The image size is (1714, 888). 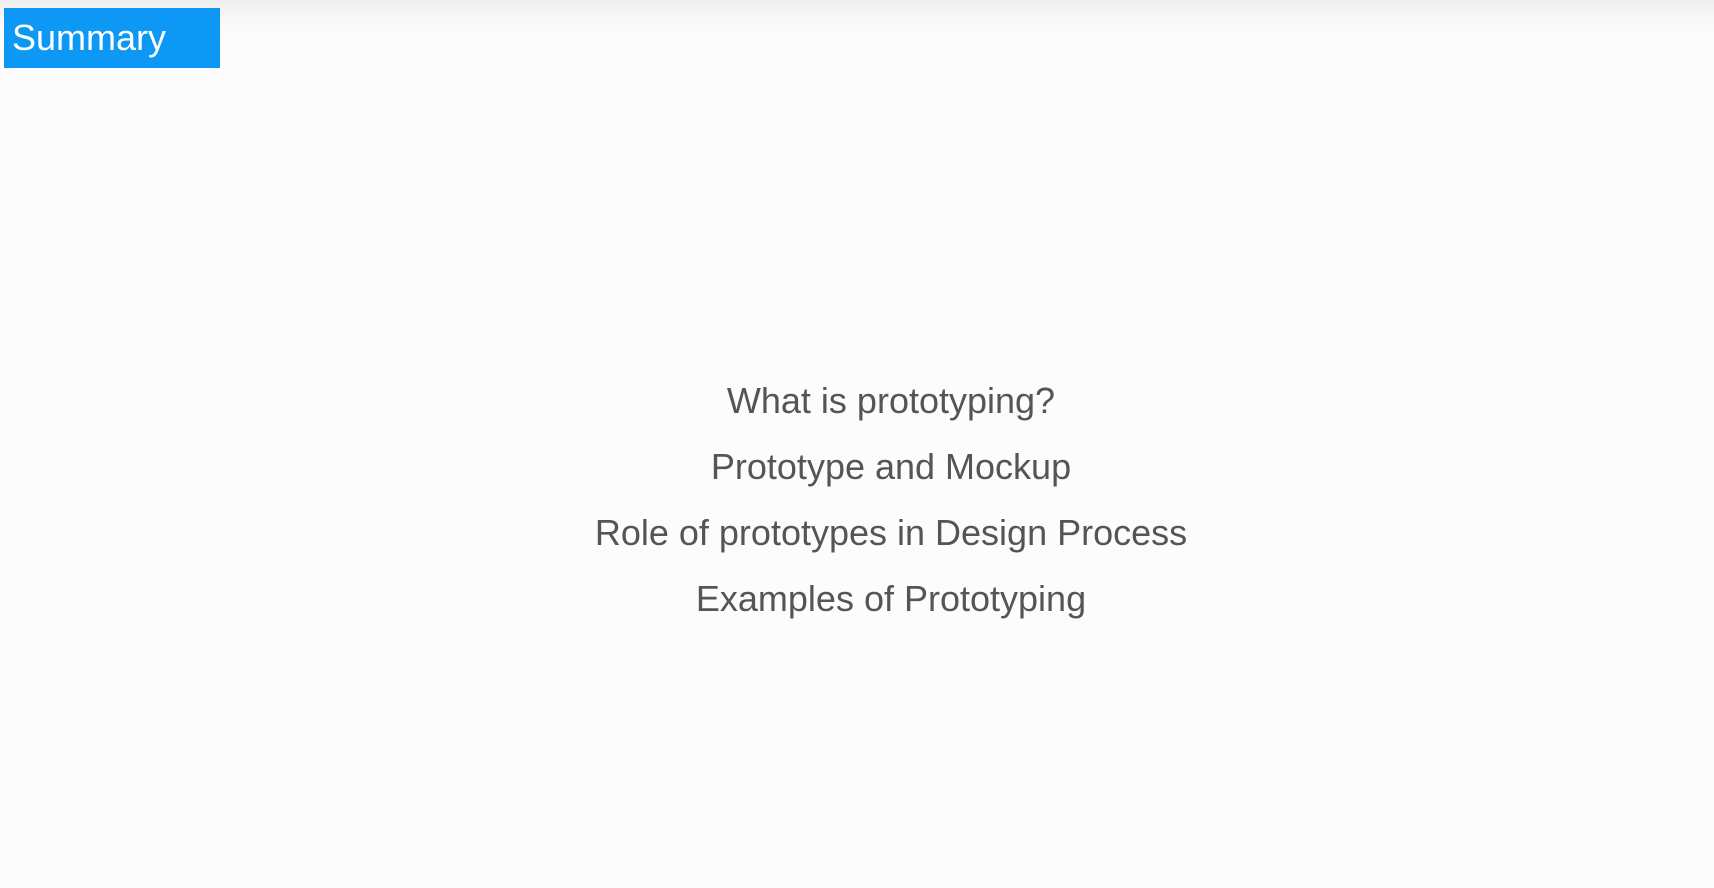 What do you see at coordinates (857, 20) in the screenshot?
I see `slide-top-shade` at bounding box center [857, 20].